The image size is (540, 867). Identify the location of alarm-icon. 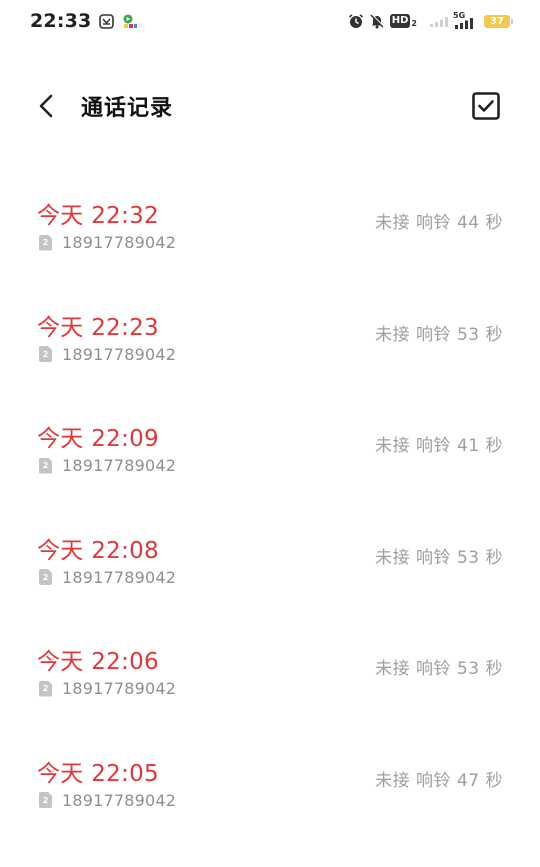
(356, 21).